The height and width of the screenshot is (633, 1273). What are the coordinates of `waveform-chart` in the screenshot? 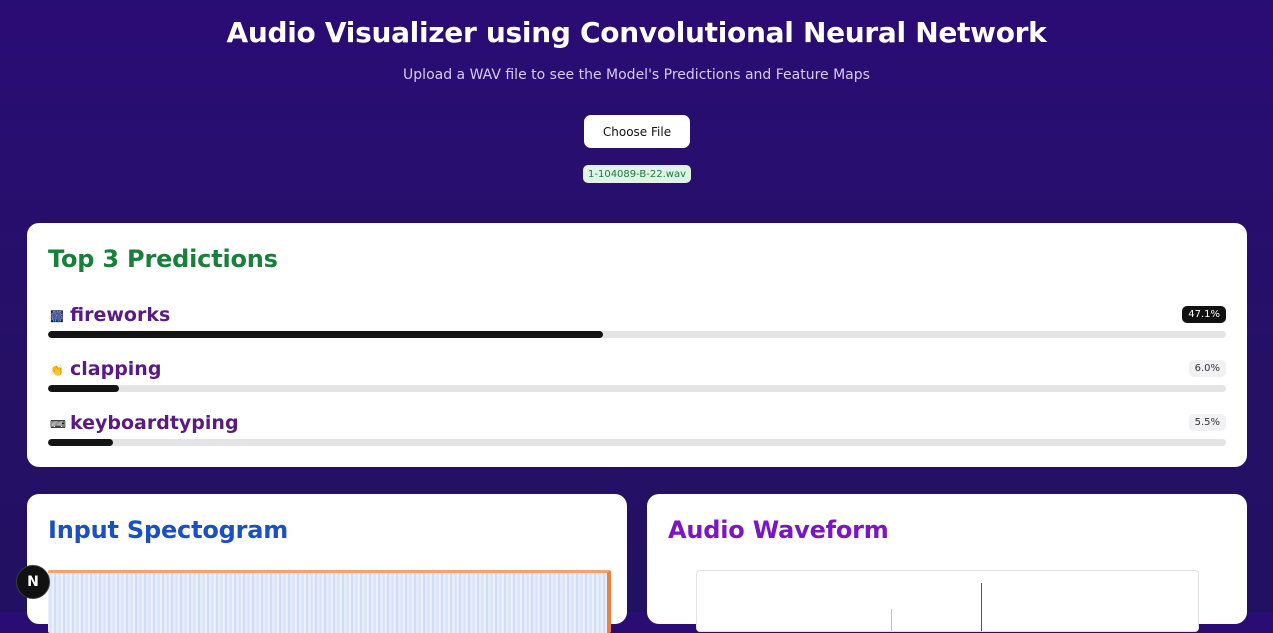 It's located at (947, 601).